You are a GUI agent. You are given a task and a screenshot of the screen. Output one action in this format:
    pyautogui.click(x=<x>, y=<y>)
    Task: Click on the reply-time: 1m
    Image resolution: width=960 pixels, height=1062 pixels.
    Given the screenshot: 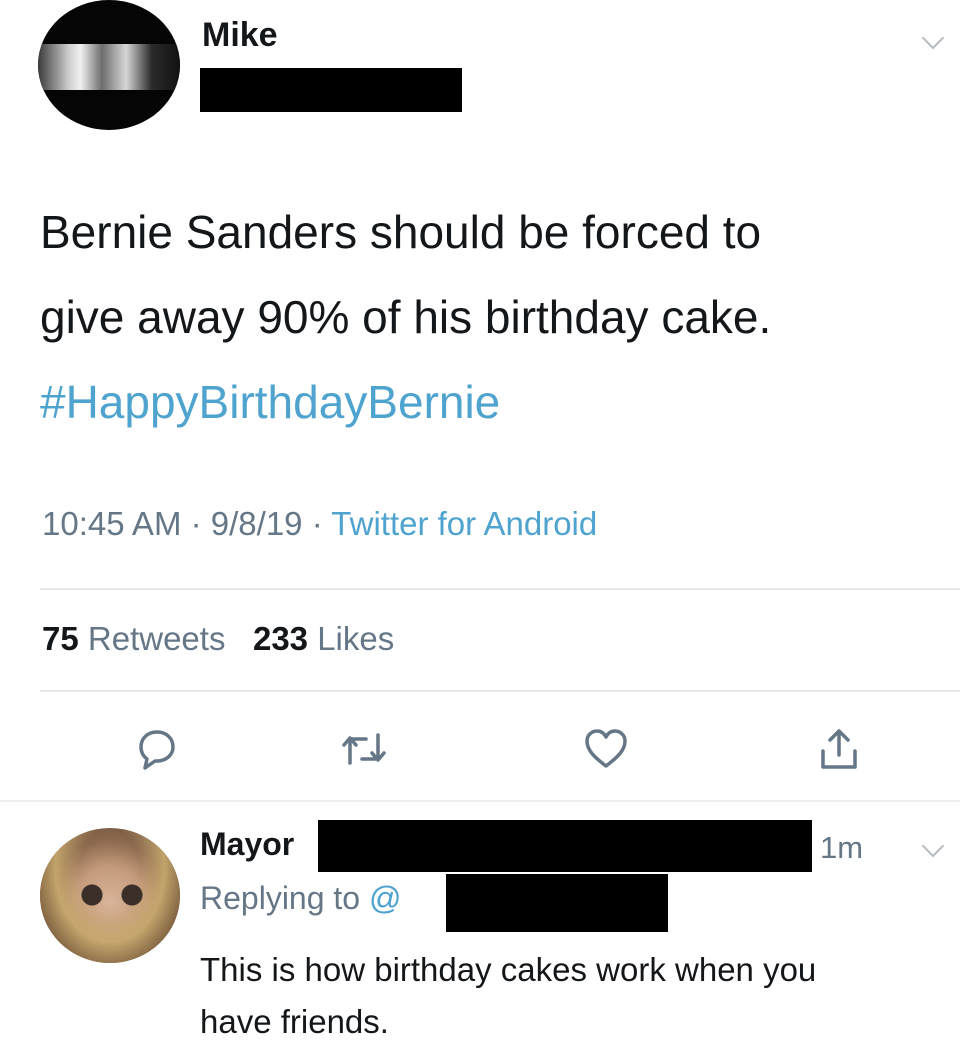 What is the action you would take?
    pyautogui.click(x=842, y=847)
    